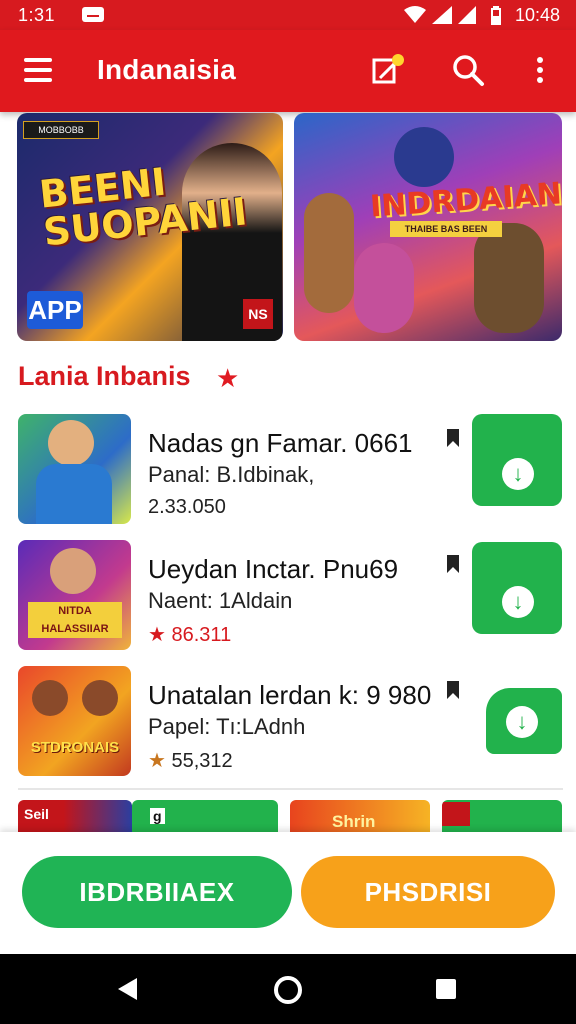 The image size is (576, 1024). I want to click on more-vert-icon, so click(540, 70).